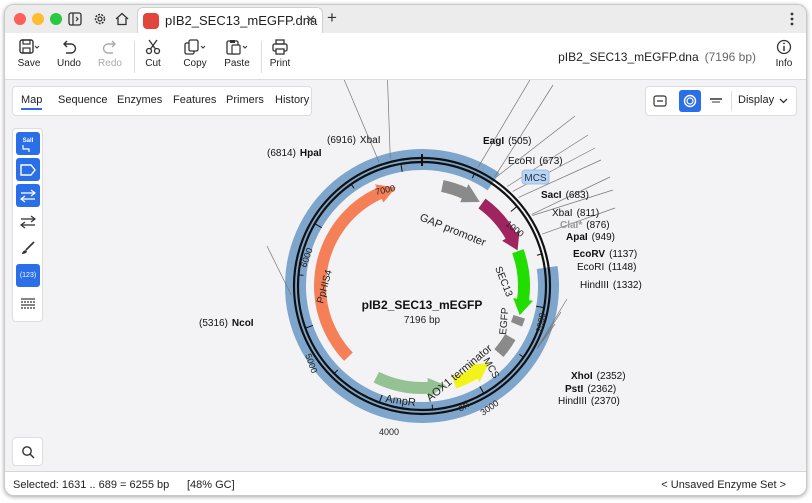  What do you see at coordinates (611, 285) in the screenshot?
I see `site-hindiii-1332: HindIII (1332)` at bounding box center [611, 285].